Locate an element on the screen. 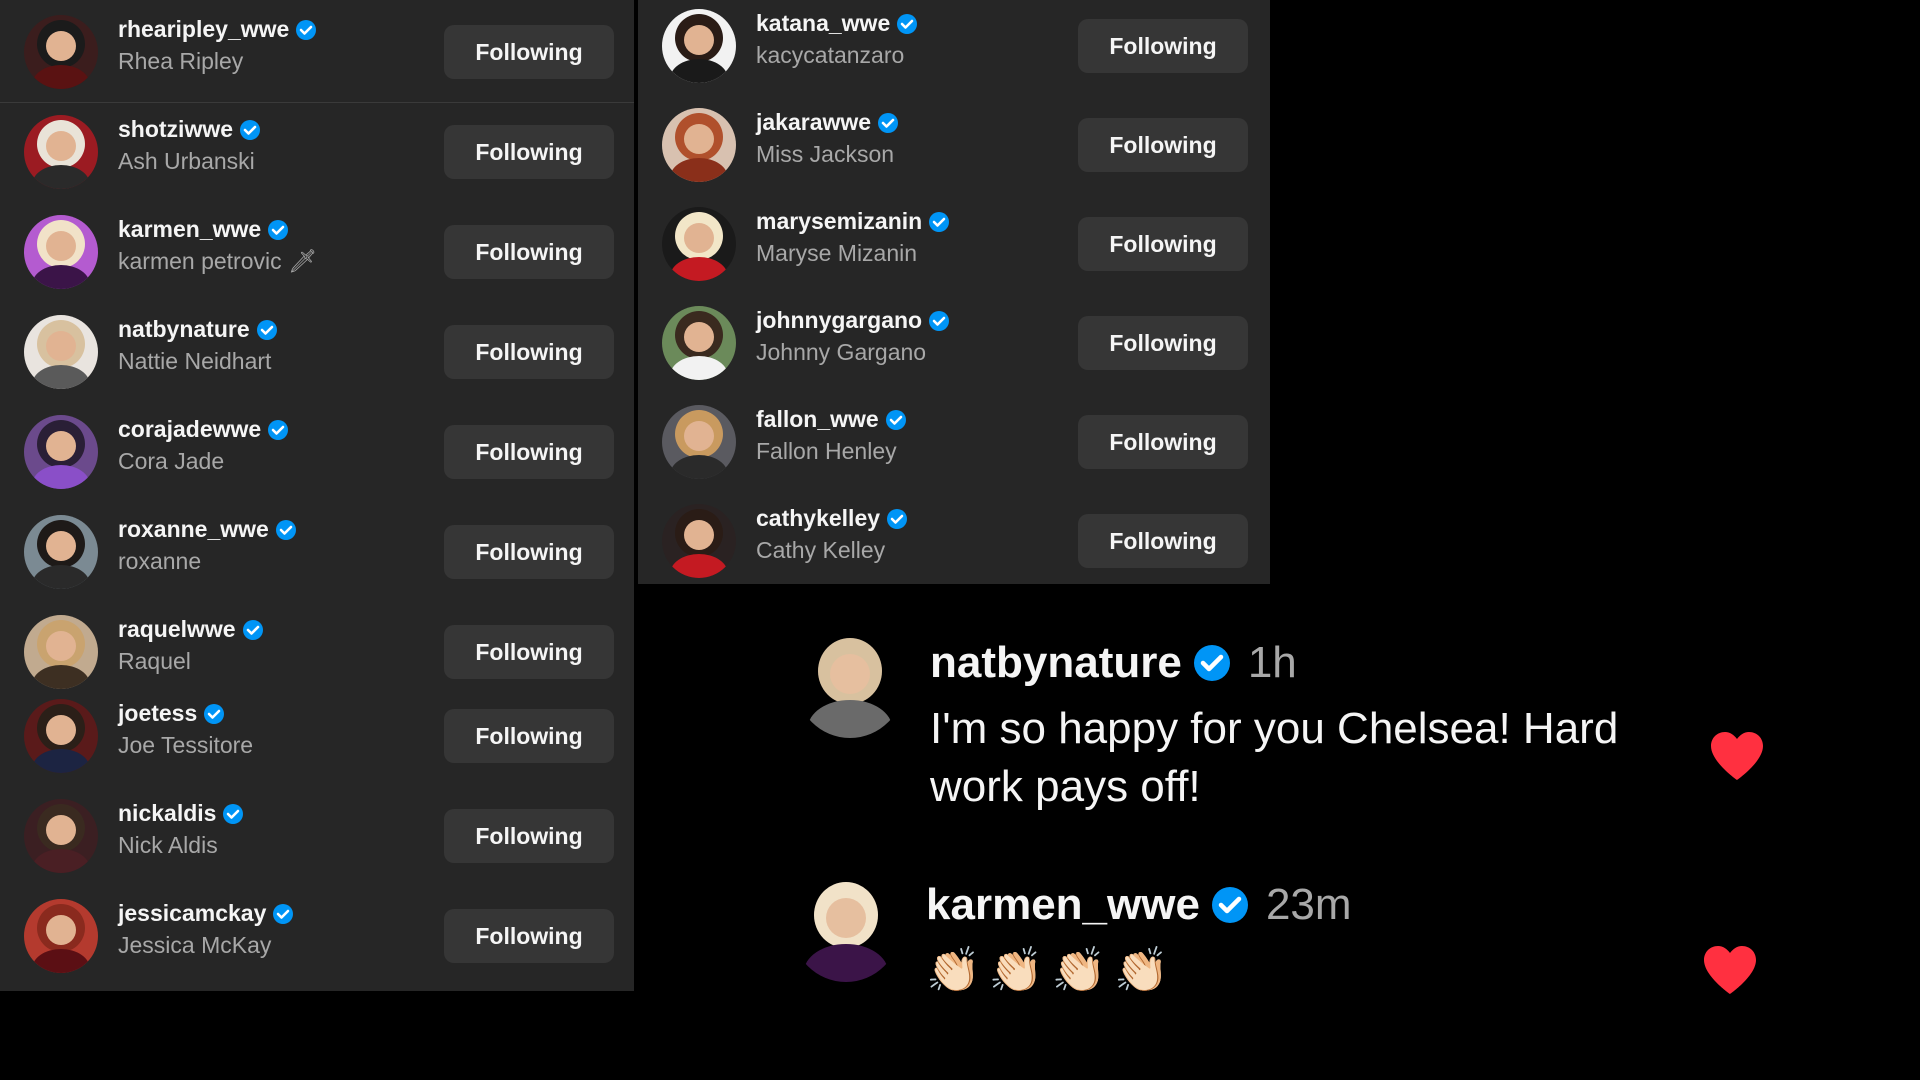 This screenshot has height=1080, width=1920. full-name: Cathy Kelley is located at coordinates (821, 550).